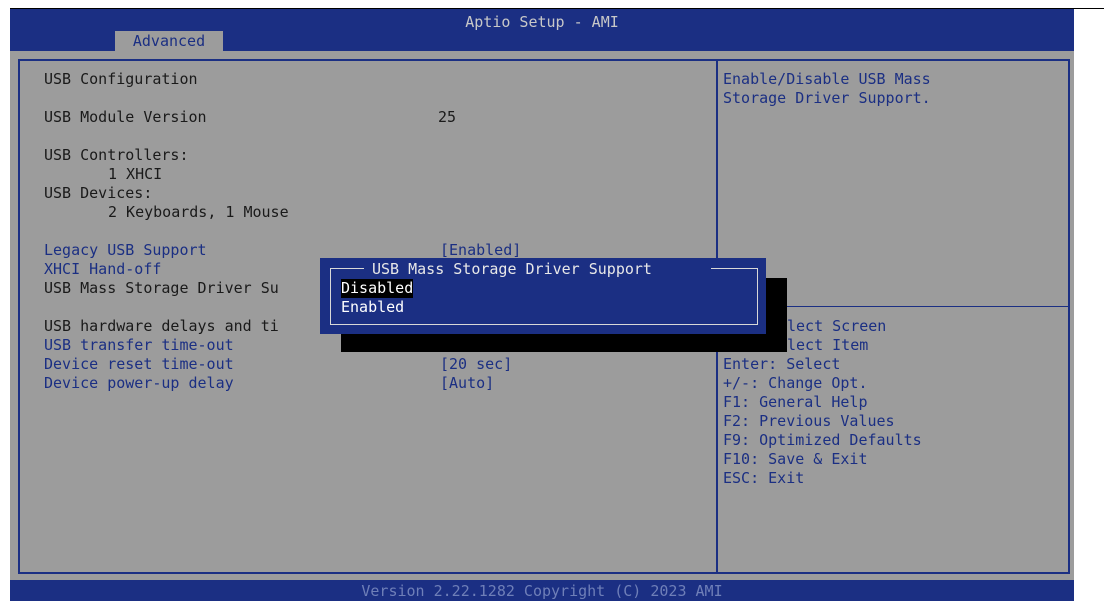 The width and height of the screenshot is (1104, 601). Describe the element at coordinates (837, 326) in the screenshot. I see `help-key-select-screen: lect Screen` at that location.